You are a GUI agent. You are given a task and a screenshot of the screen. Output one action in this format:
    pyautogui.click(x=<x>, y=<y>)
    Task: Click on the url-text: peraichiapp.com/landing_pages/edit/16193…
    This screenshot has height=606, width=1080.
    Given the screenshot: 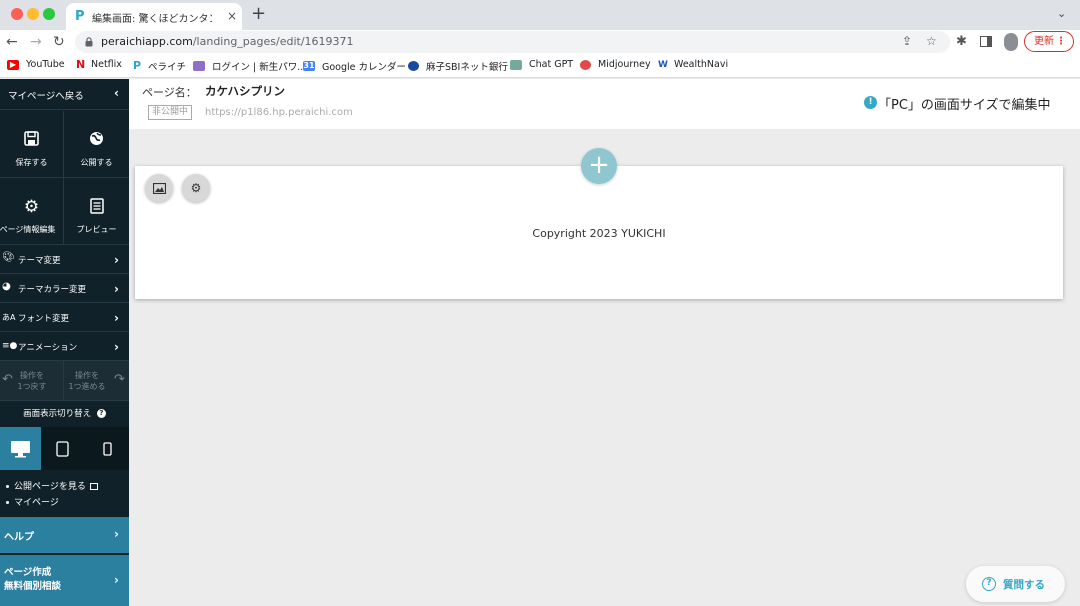 What is the action you would take?
    pyautogui.click(x=227, y=41)
    